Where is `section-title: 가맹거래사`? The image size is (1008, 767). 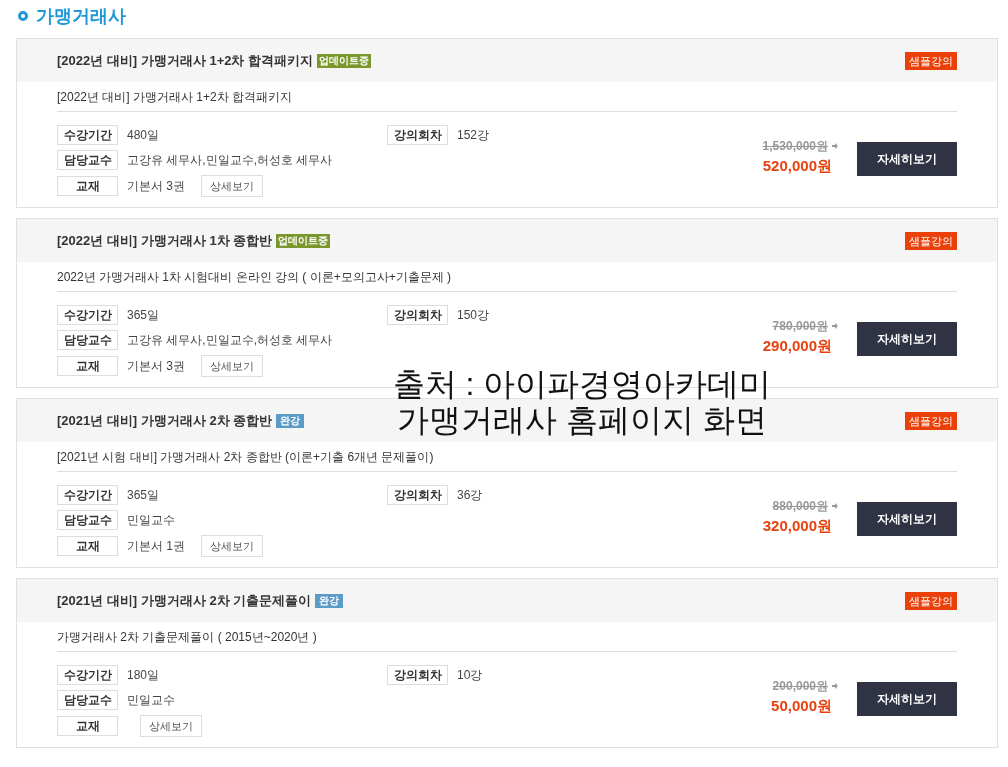 section-title: 가맹거래사 is located at coordinates (81, 16).